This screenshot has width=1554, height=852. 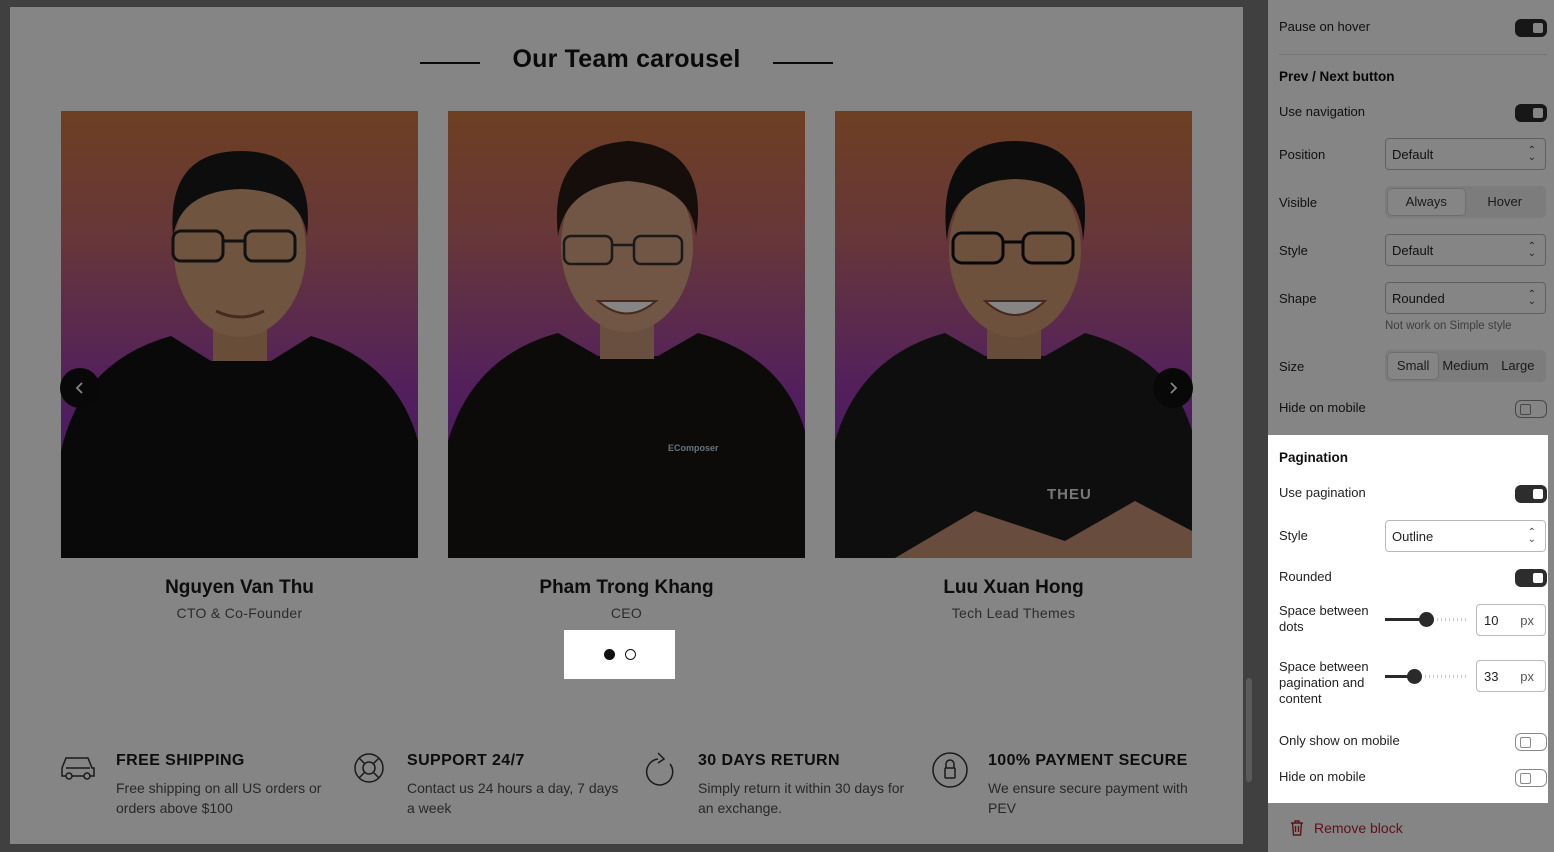 I want to click on shape-row: Shape Rounded ⌃ ⌄, so click(x=1413, y=298).